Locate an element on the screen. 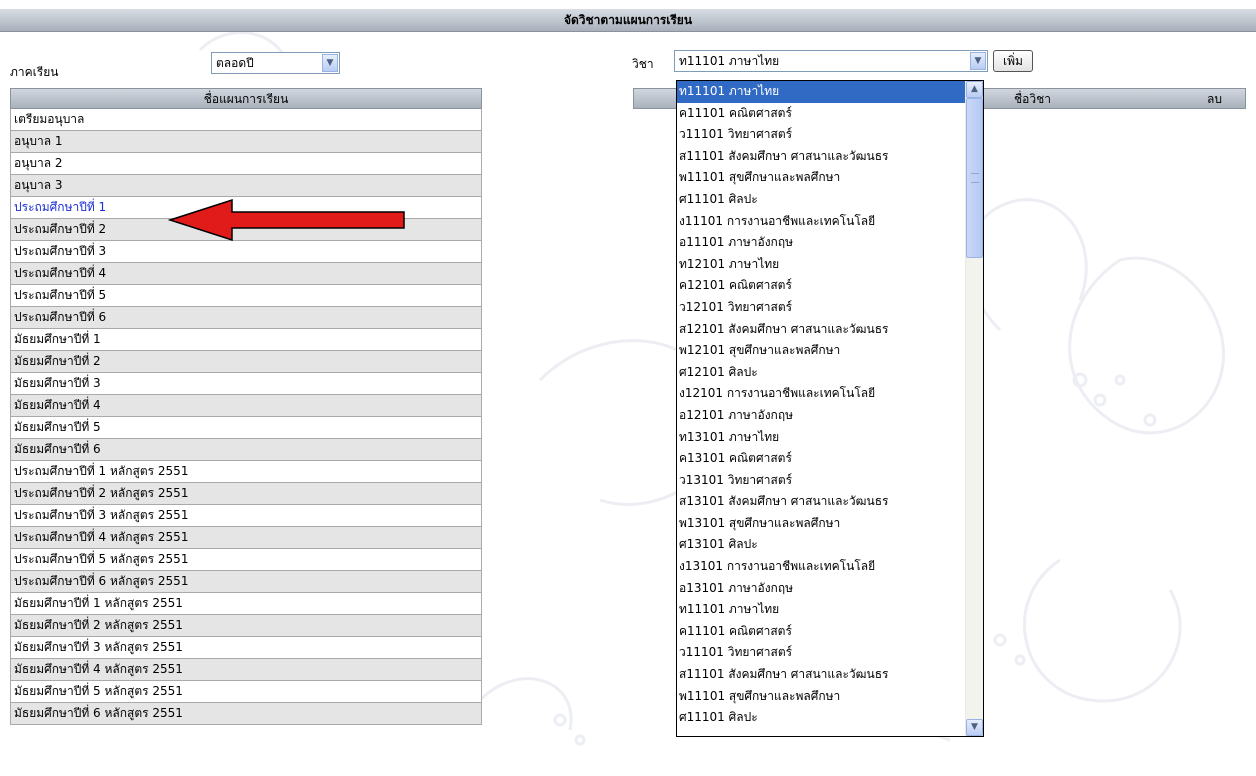 This screenshot has width=1256, height=776. plan-row: มัธยมศึกษาปีที่ 2 หลักสูตร 2551 is located at coordinates (246, 626).